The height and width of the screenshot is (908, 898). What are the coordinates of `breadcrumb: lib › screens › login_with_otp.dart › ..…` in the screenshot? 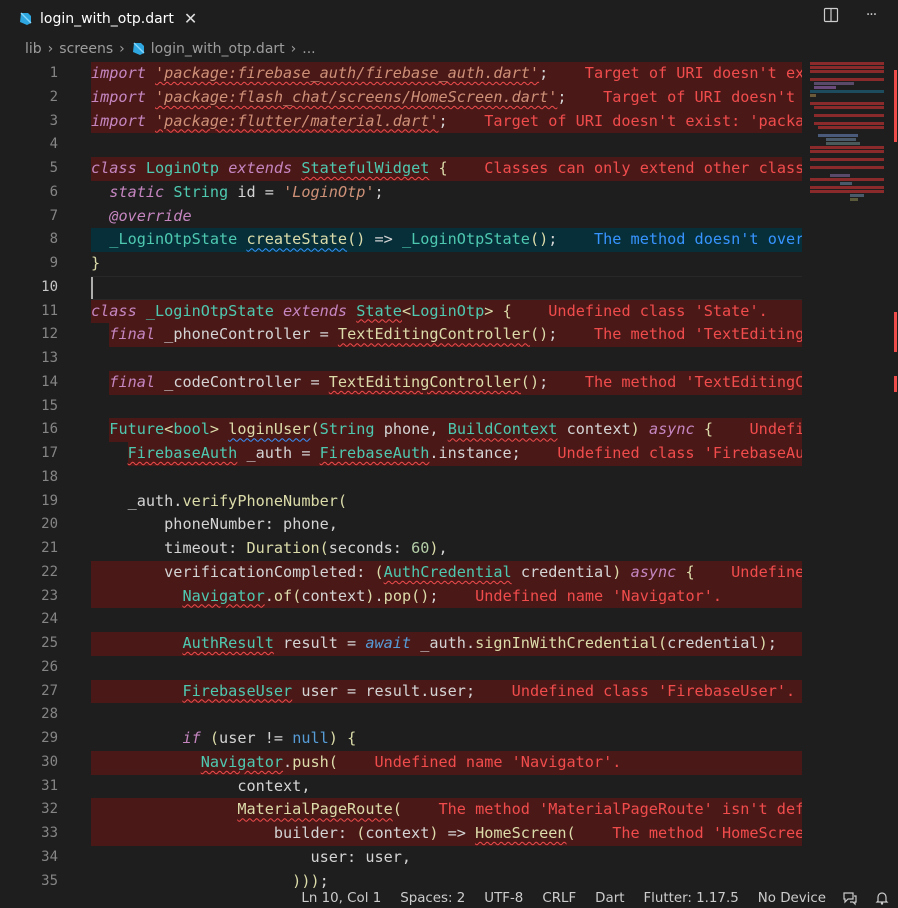 It's located at (449, 49).